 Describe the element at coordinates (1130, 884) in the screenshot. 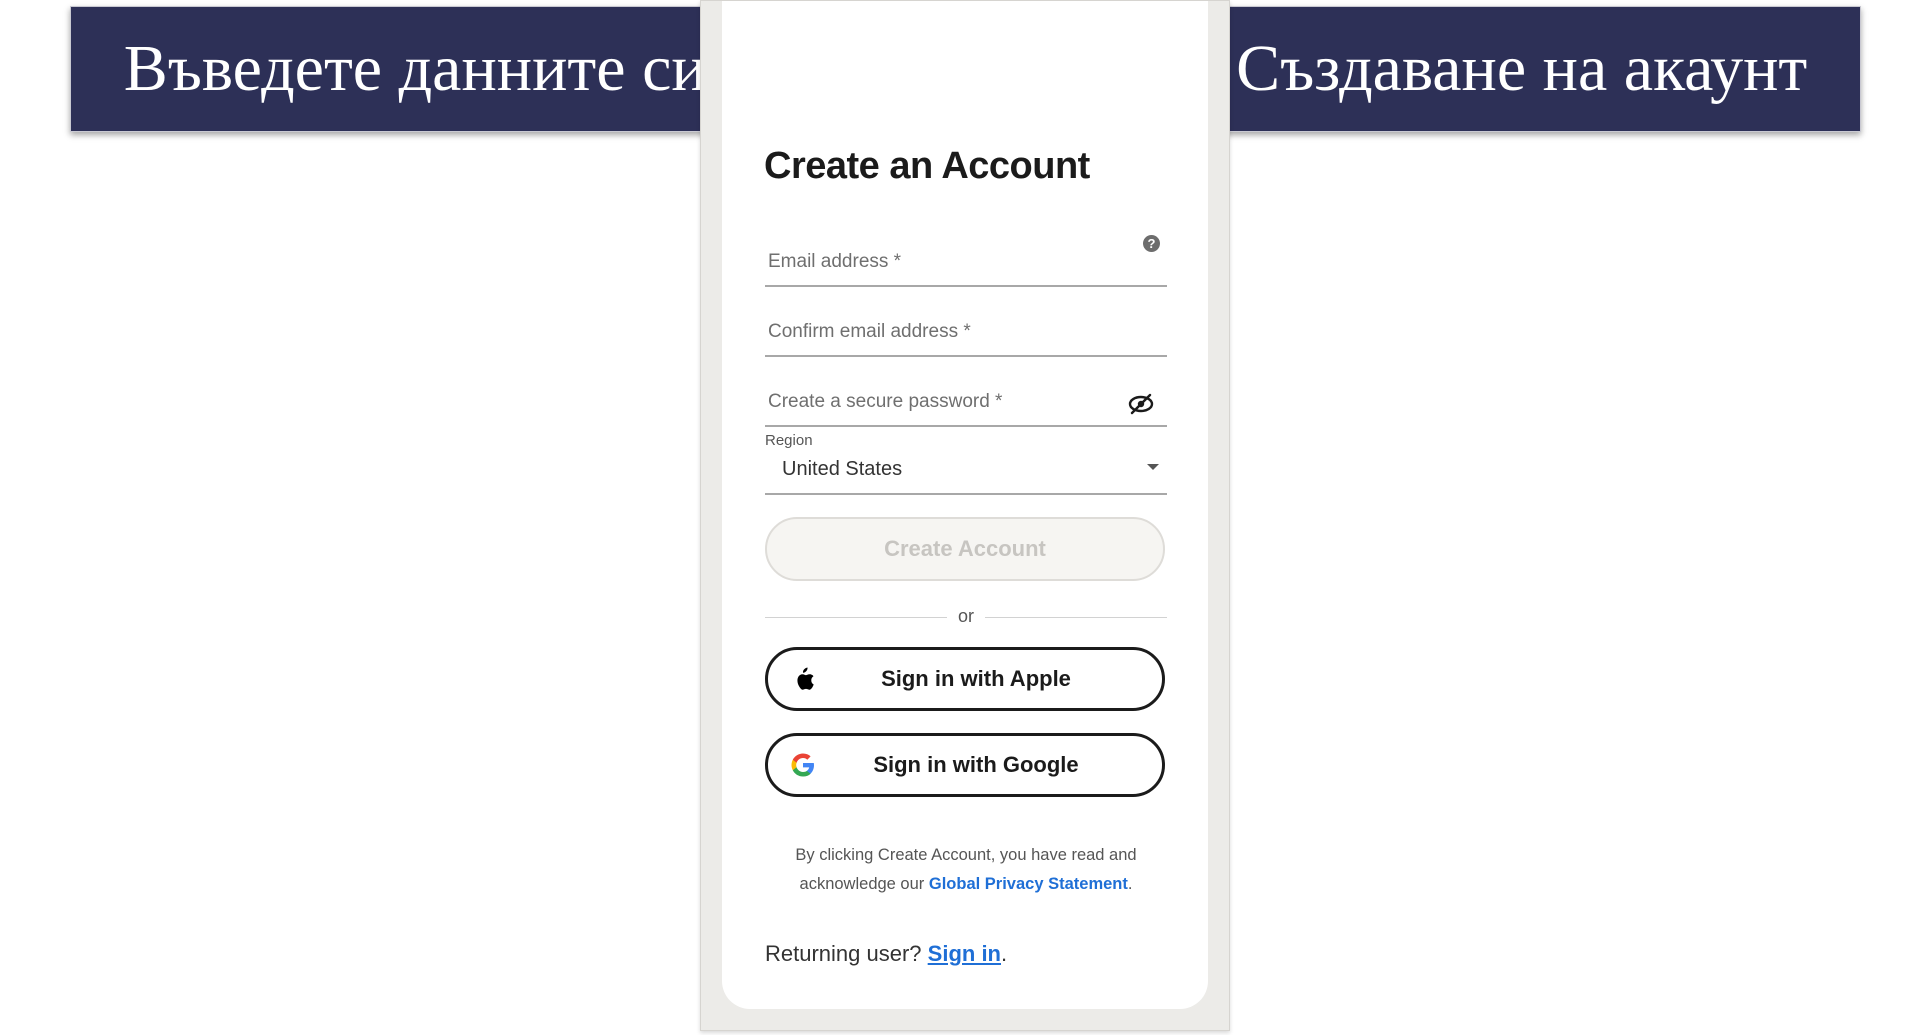

I see `legal-suffix: .` at that location.